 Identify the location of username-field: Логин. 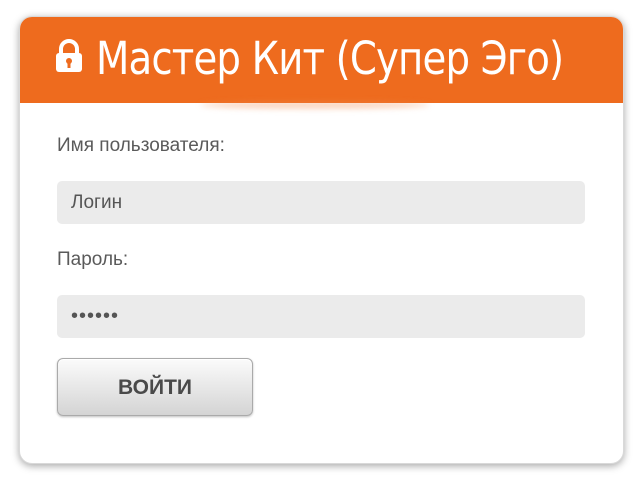
(321, 202).